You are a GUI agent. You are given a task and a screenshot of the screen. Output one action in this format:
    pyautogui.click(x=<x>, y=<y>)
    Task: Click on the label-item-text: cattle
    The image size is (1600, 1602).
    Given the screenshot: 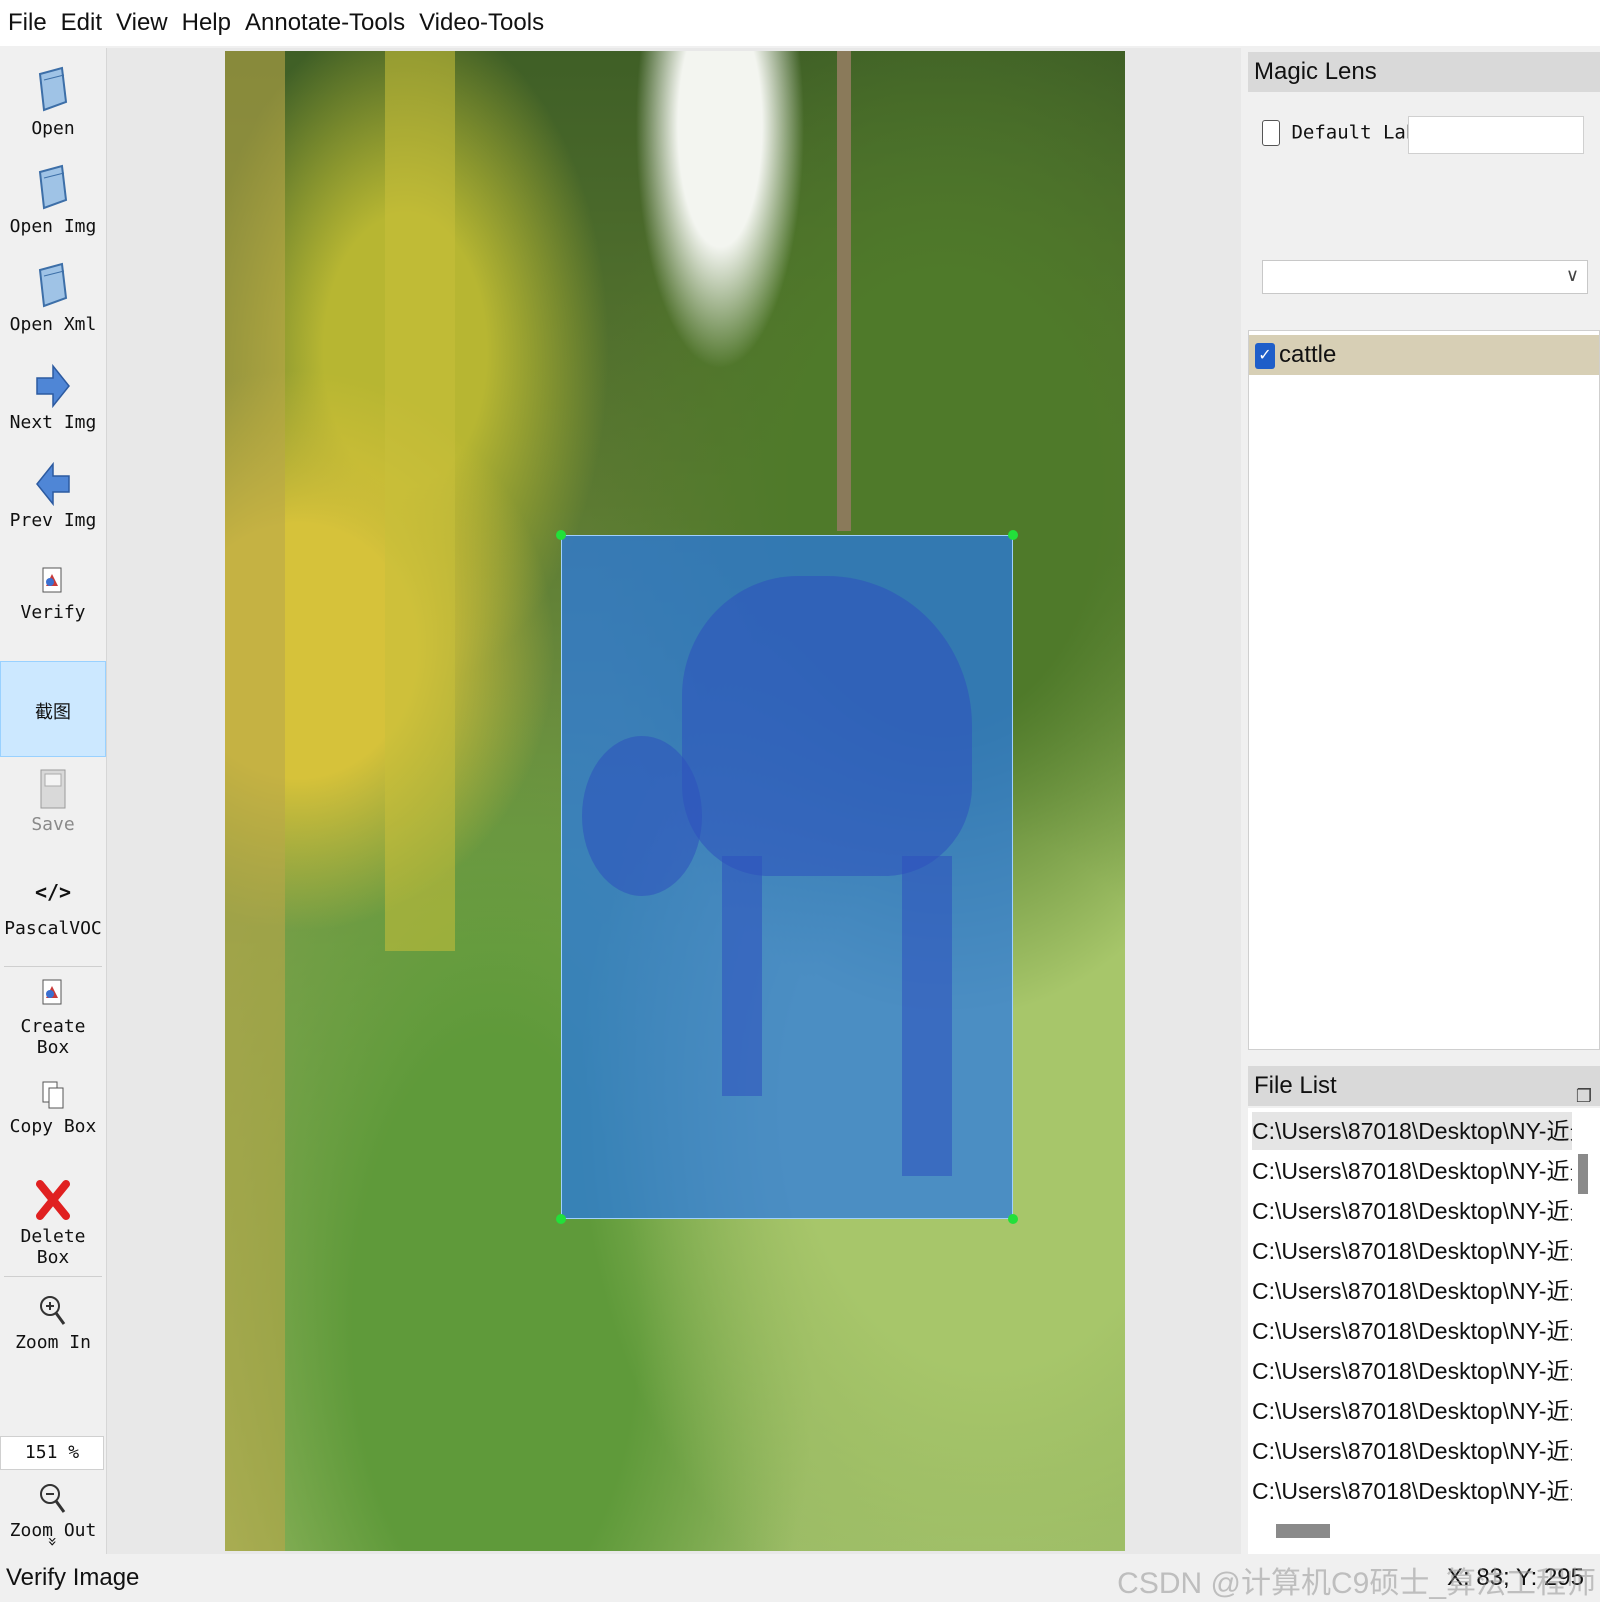 What is the action you would take?
    pyautogui.click(x=1308, y=354)
    